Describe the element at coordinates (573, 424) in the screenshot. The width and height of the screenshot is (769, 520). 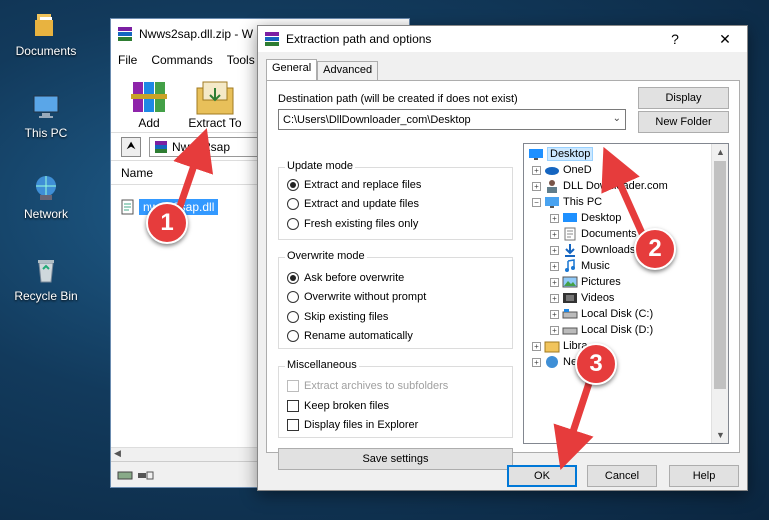
I see `arrow-to-ok` at that location.